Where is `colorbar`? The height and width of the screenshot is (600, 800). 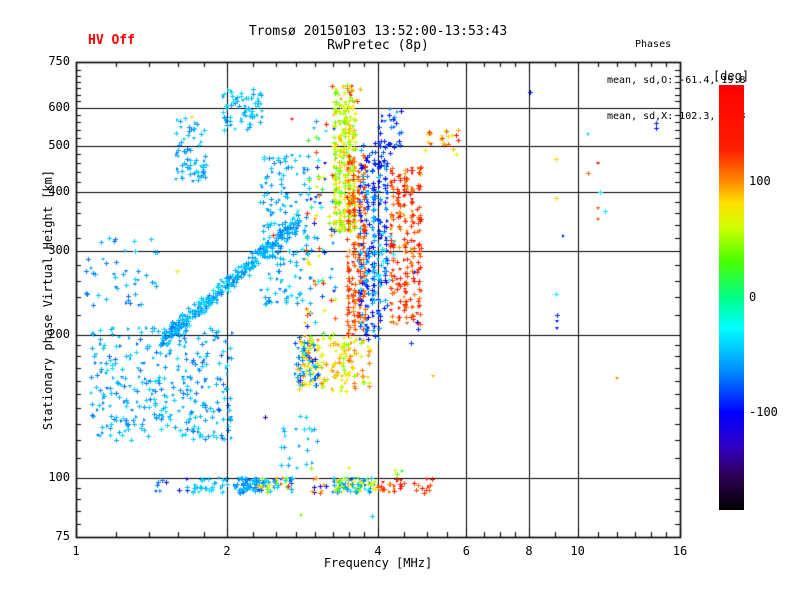 colorbar is located at coordinates (731, 297).